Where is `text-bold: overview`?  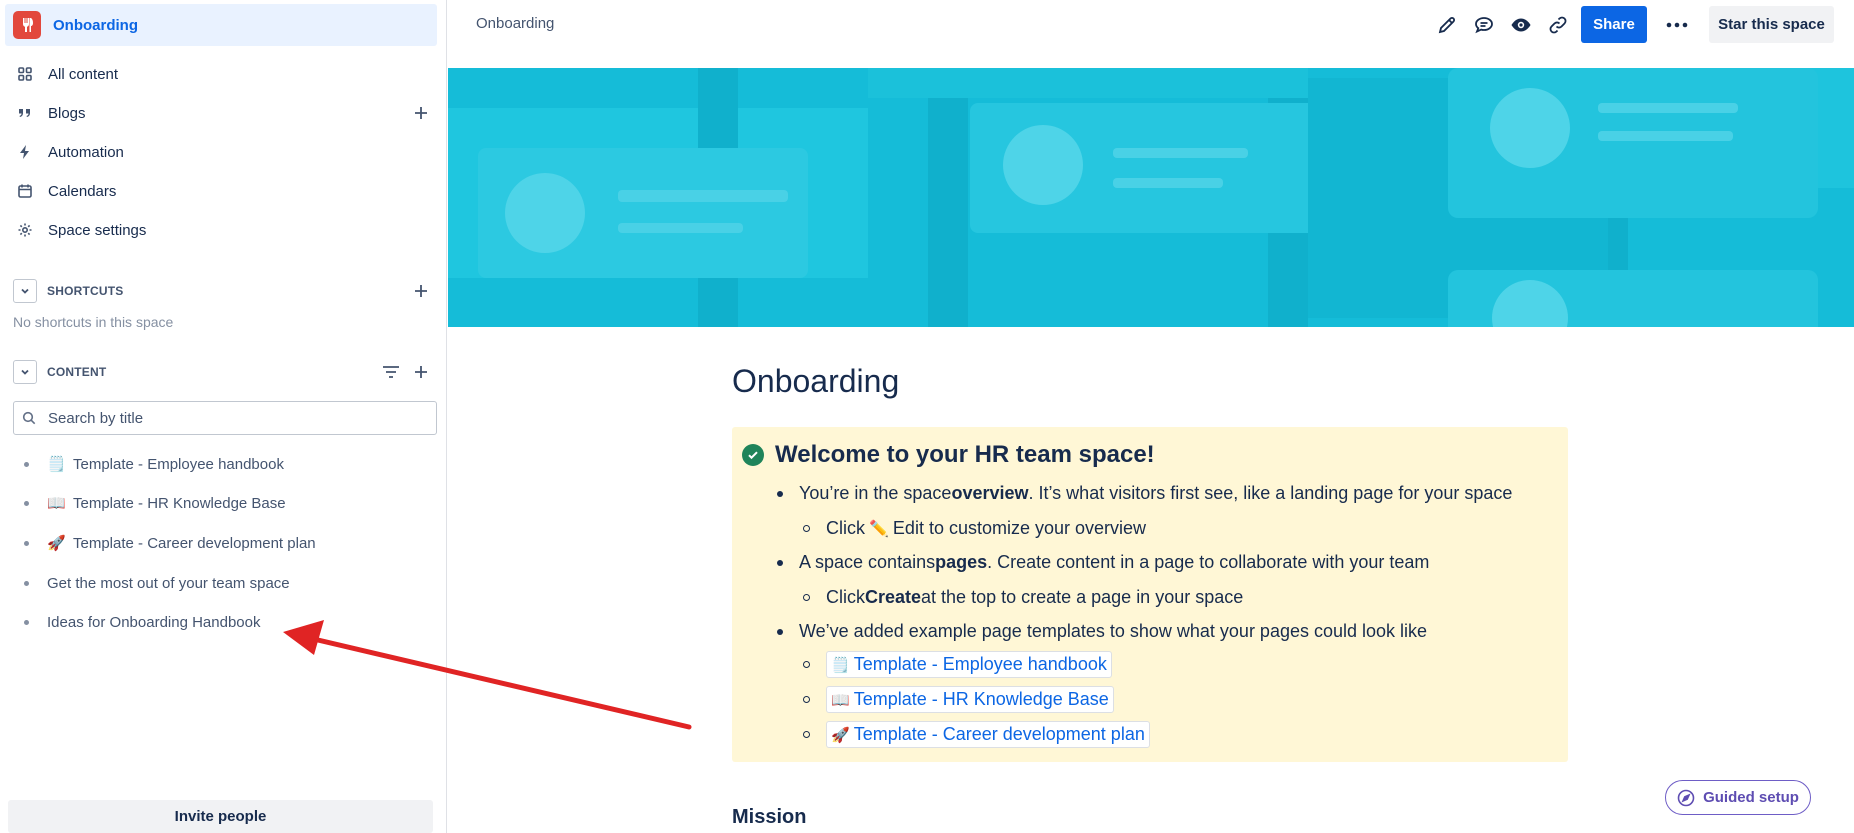 text-bold: overview is located at coordinates (990, 493).